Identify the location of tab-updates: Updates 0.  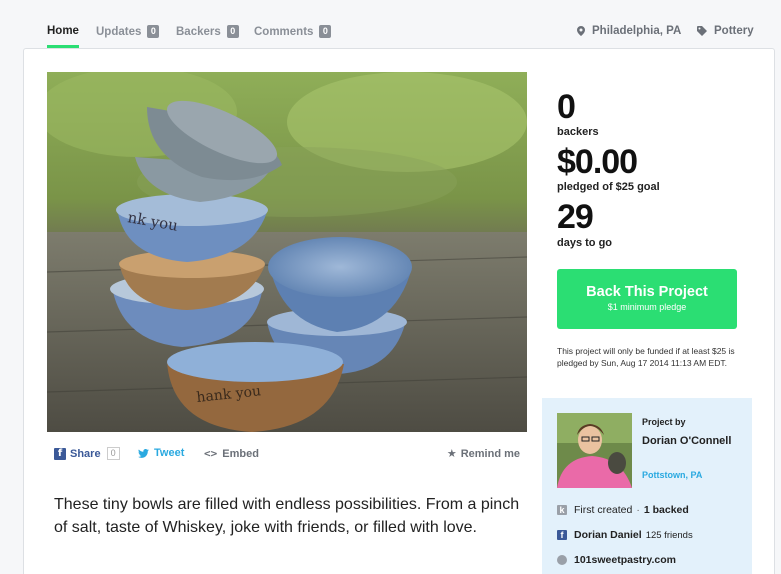
(128, 31).